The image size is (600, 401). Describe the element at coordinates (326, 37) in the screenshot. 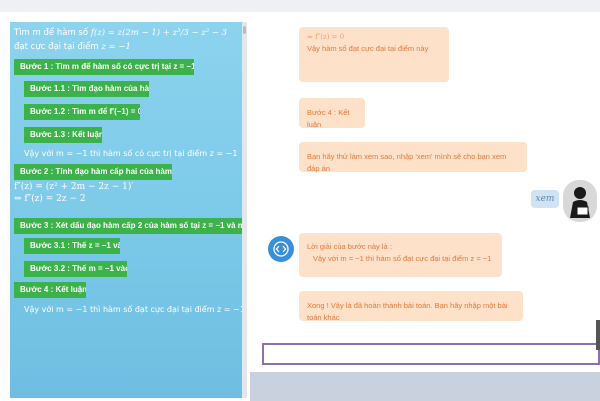

I see `message-line: ⇔ f″(z) = 0` at that location.